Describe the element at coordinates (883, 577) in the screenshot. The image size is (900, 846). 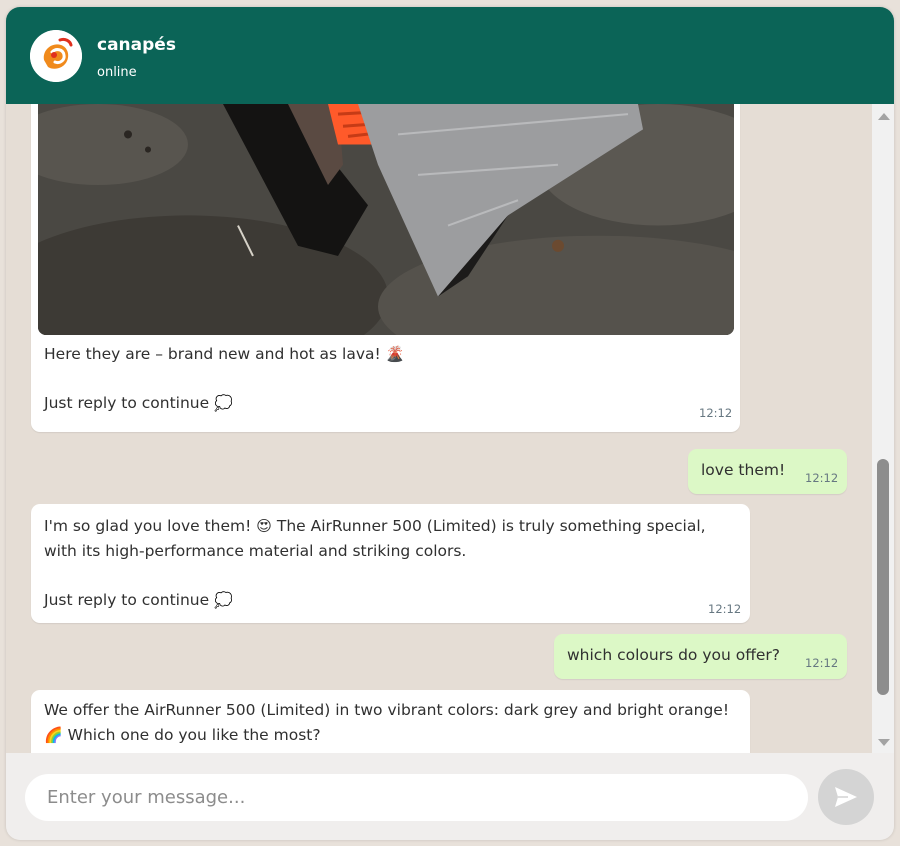
I see `scrollbar-thumb` at that location.